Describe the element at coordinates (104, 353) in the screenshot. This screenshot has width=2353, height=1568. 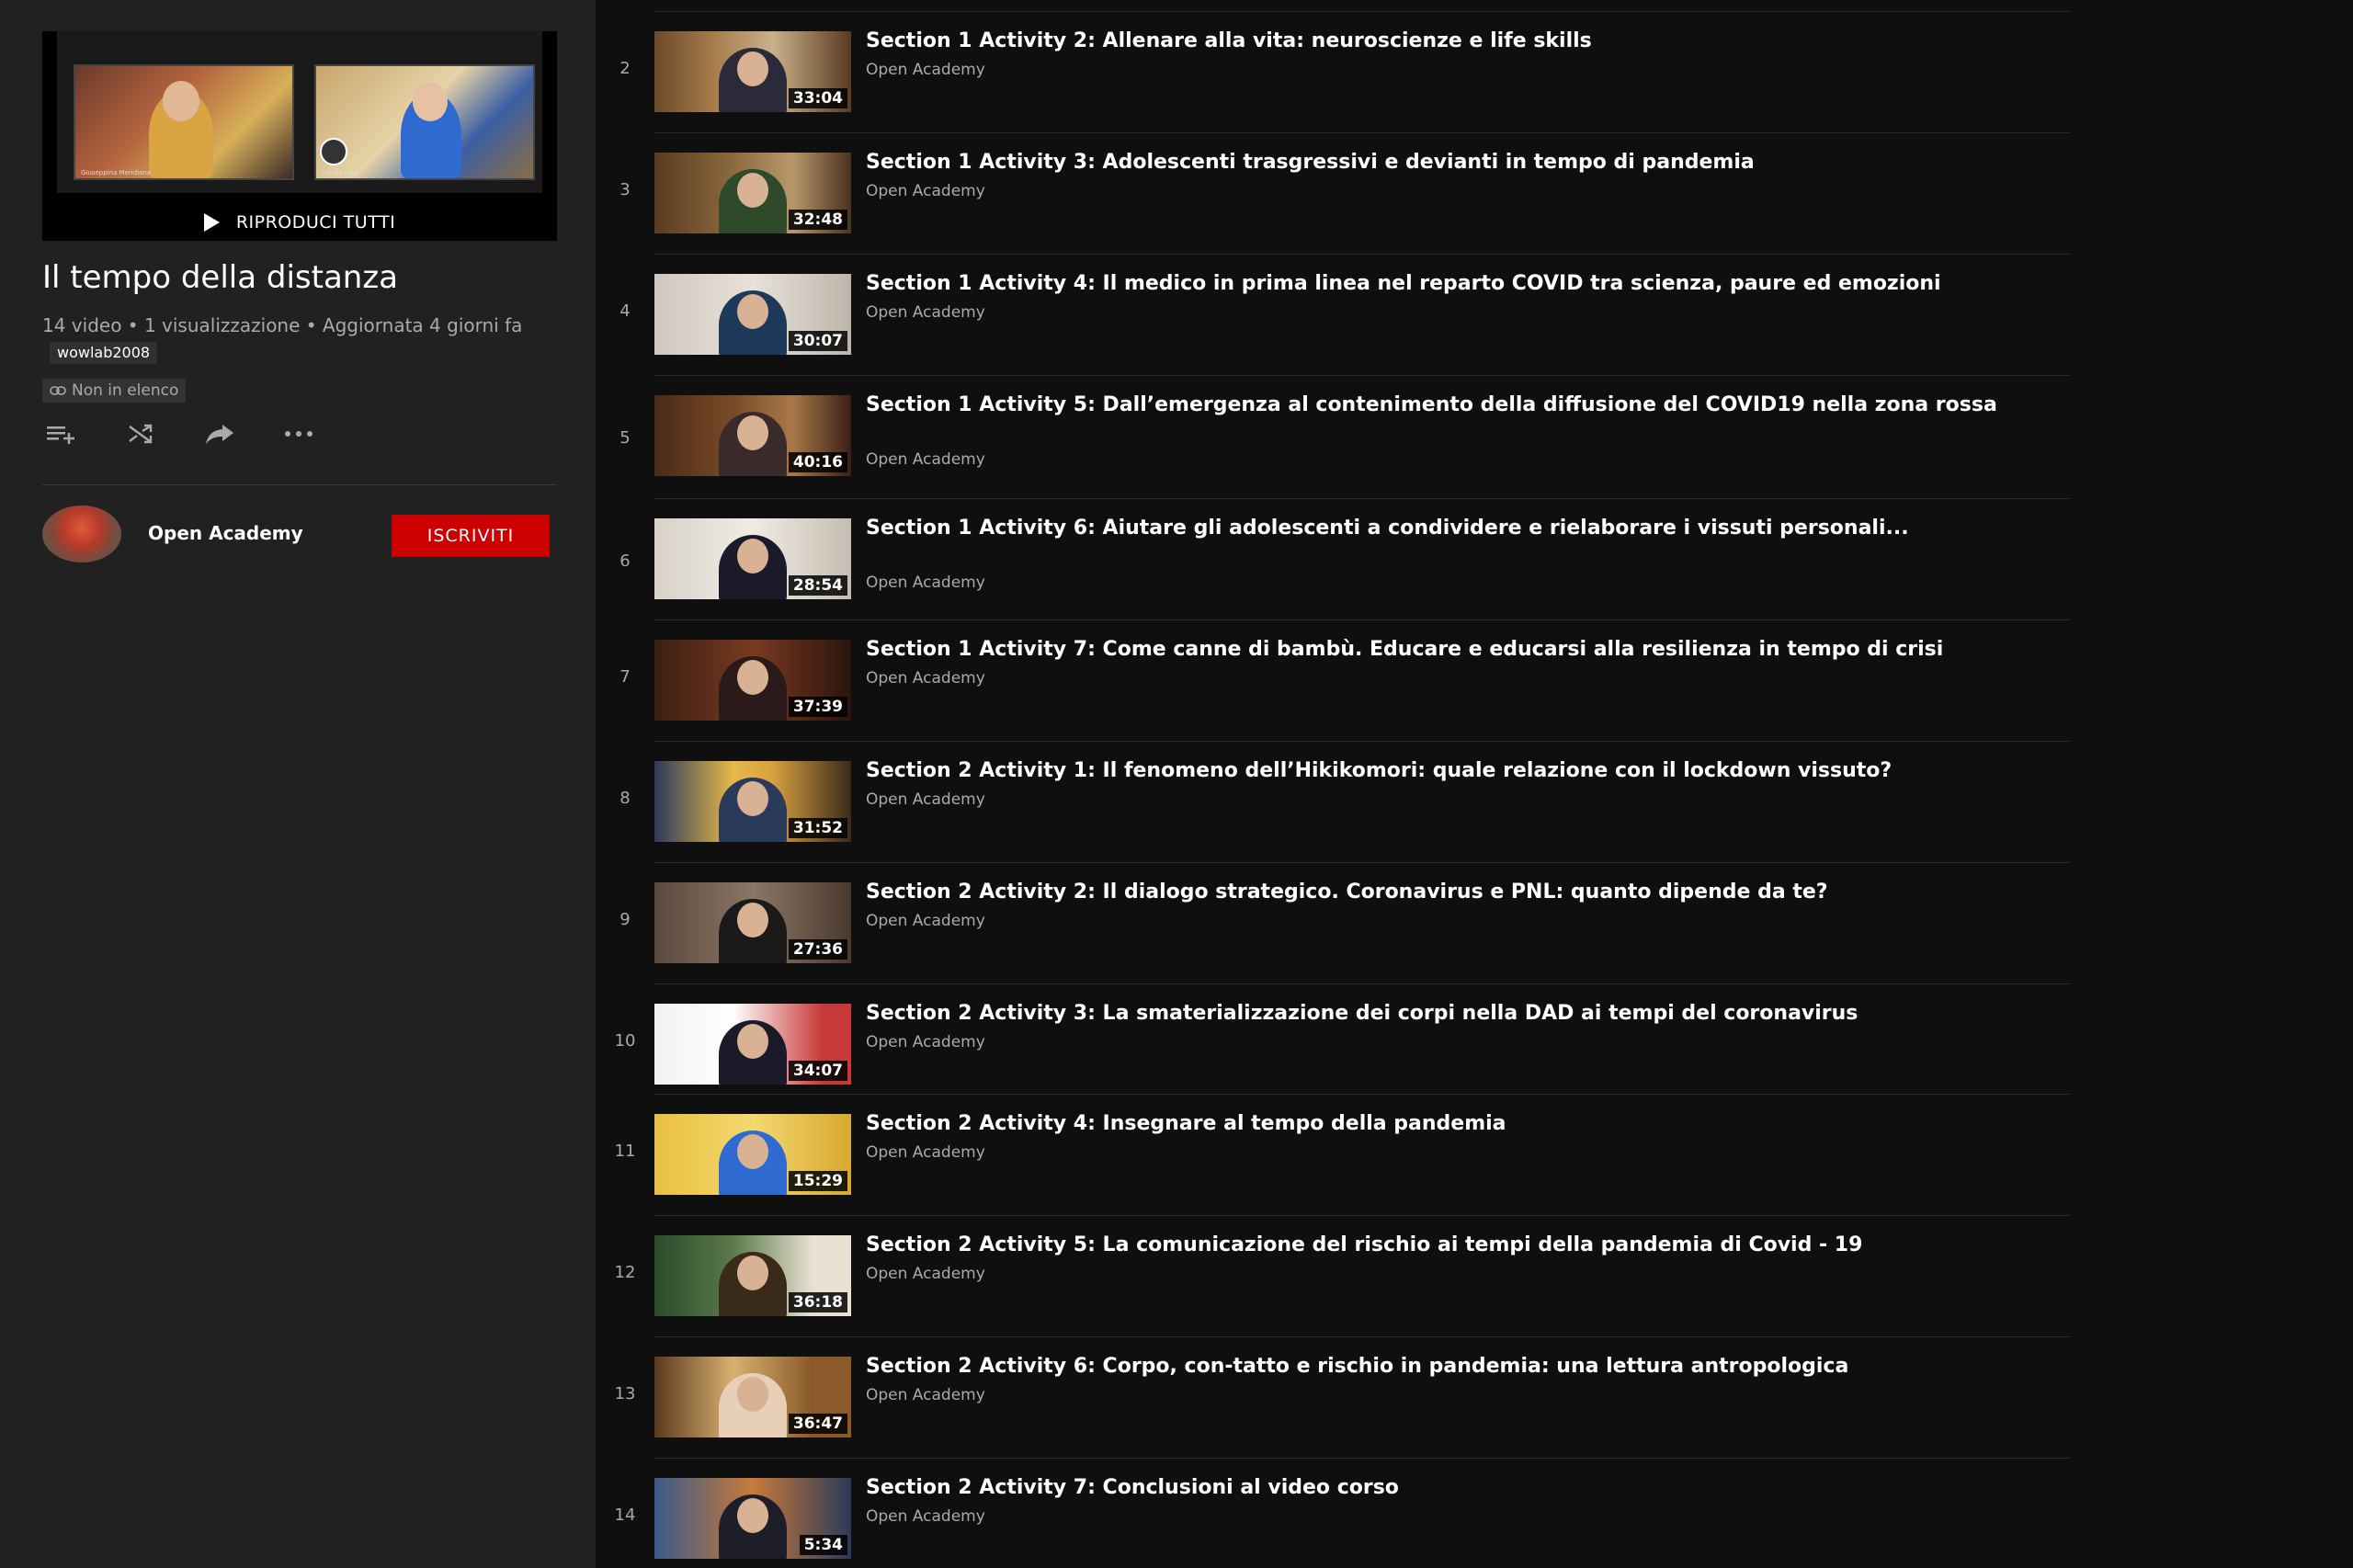
I see `owner-name: wowlab2008` at that location.